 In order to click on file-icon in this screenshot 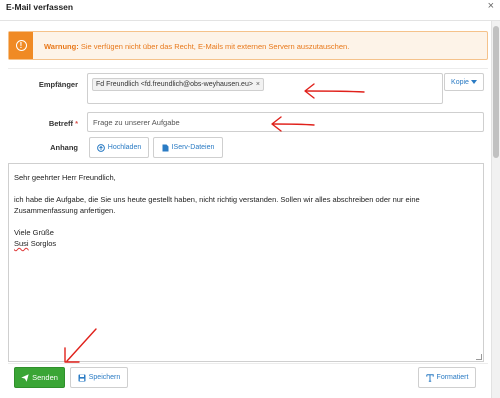, I will do `click(165, 148)`.